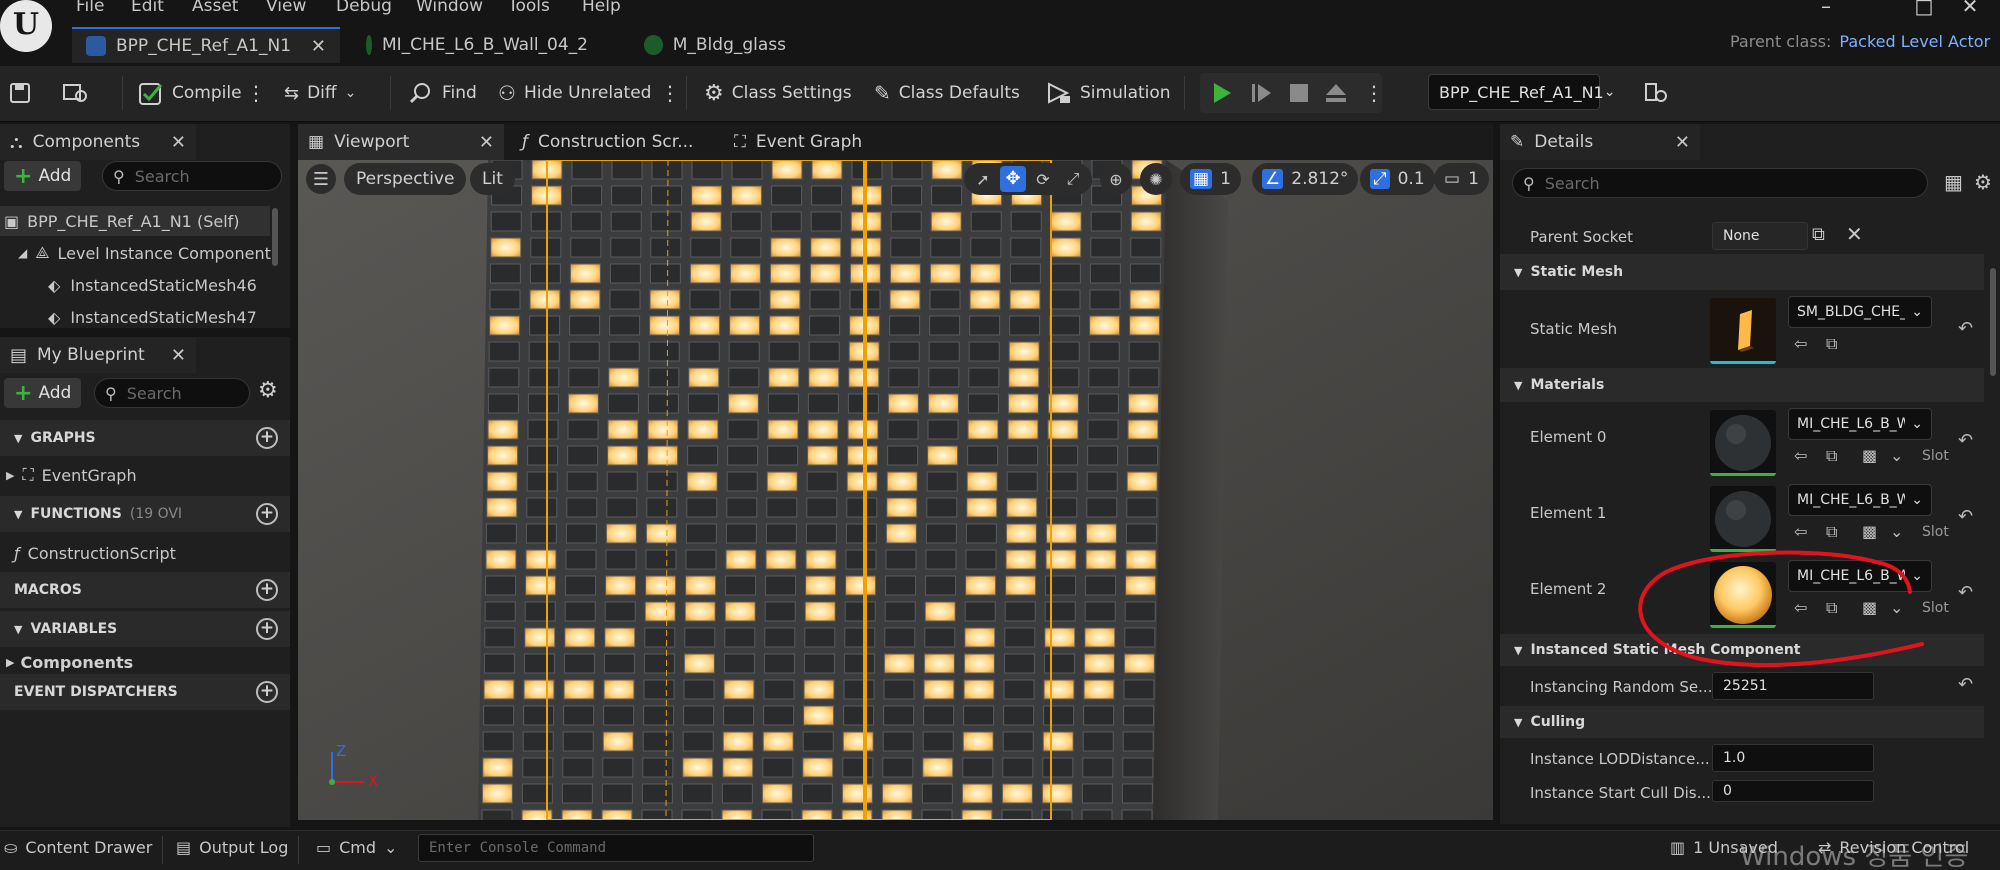 The image size is (2000, 870). Describe the element at coordinates (1108, 93) in the screenshot. I see `simulation-button: Simulation` at that location.